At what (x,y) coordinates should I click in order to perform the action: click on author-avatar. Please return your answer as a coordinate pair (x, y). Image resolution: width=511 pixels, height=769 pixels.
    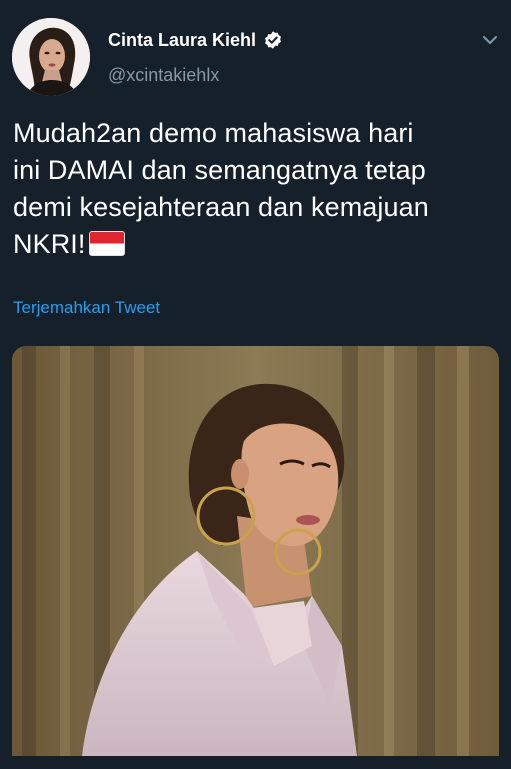
    Looking at the image, I should click on (51, 57).